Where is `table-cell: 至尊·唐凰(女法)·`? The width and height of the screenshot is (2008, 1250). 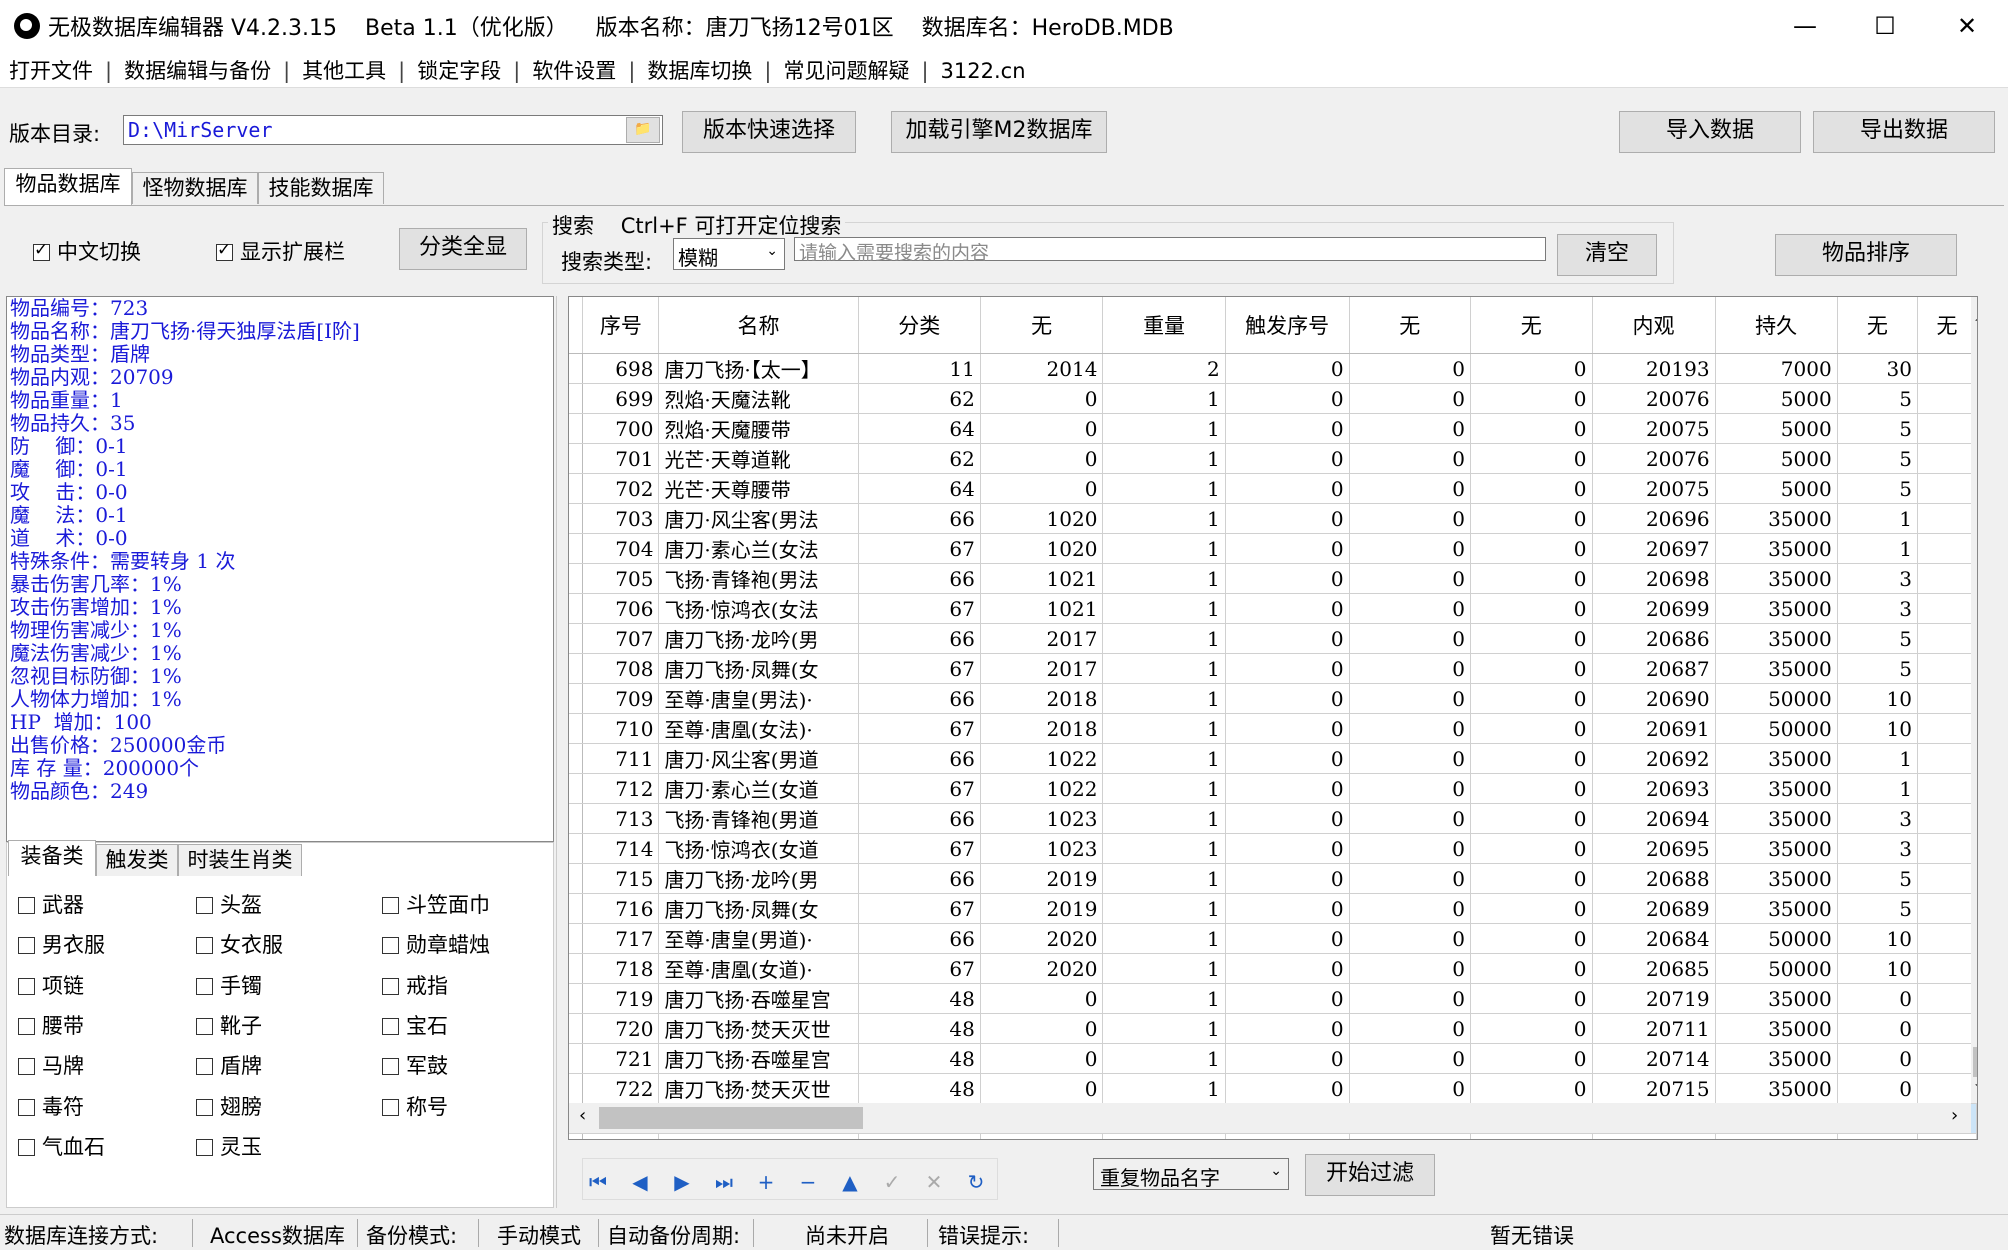 table-cell: 至尊·唐凰(女法)· is located at coordinates (758, 728).